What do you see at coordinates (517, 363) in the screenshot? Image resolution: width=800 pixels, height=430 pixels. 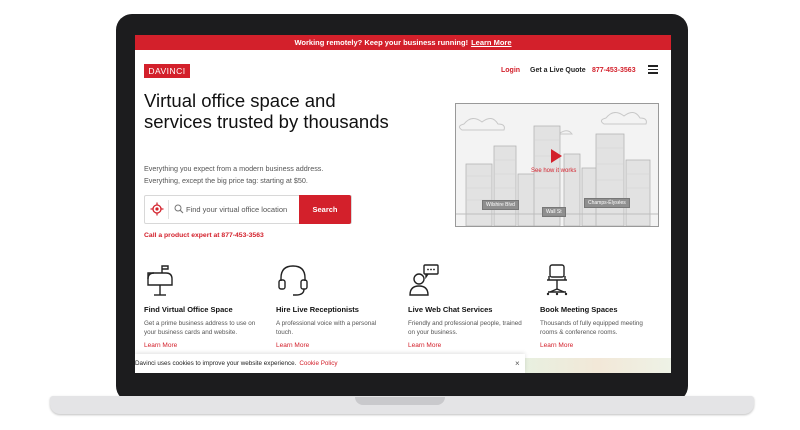 I see `close-icon: ×` at bounding box center [517, 363].